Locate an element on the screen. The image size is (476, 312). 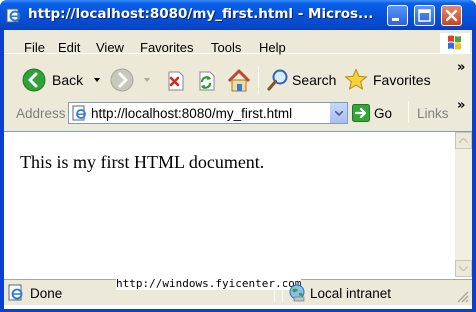
toolbar-separator is located at coordinates (258, 80).